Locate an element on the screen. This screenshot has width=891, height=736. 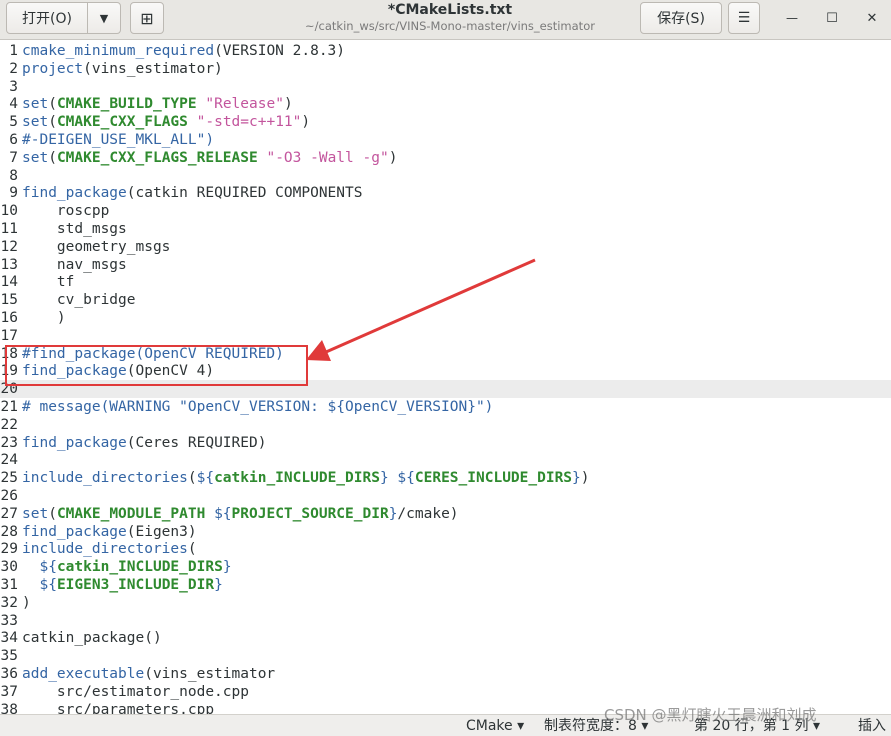
code-text: ) is located at coordinates (26, 603).